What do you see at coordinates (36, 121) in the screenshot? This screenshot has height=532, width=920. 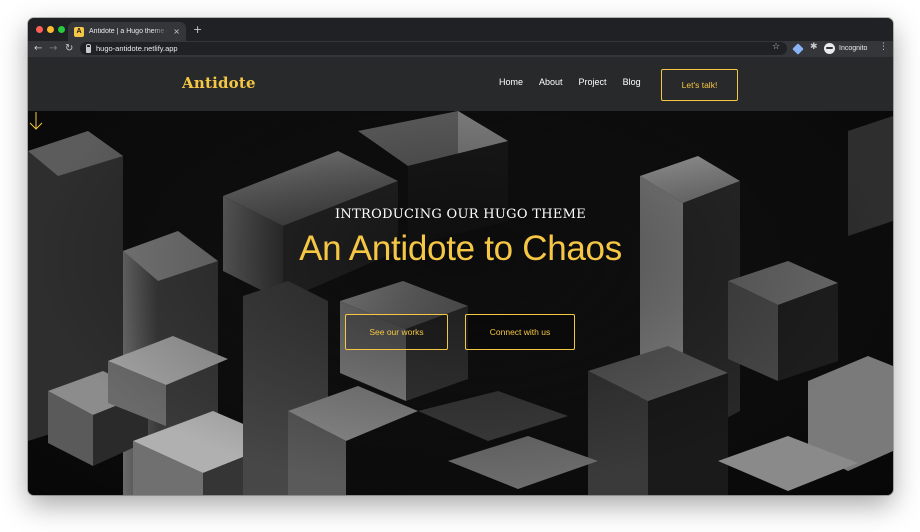 I see `arrow-down-icon` at bounding box center [36, 121].